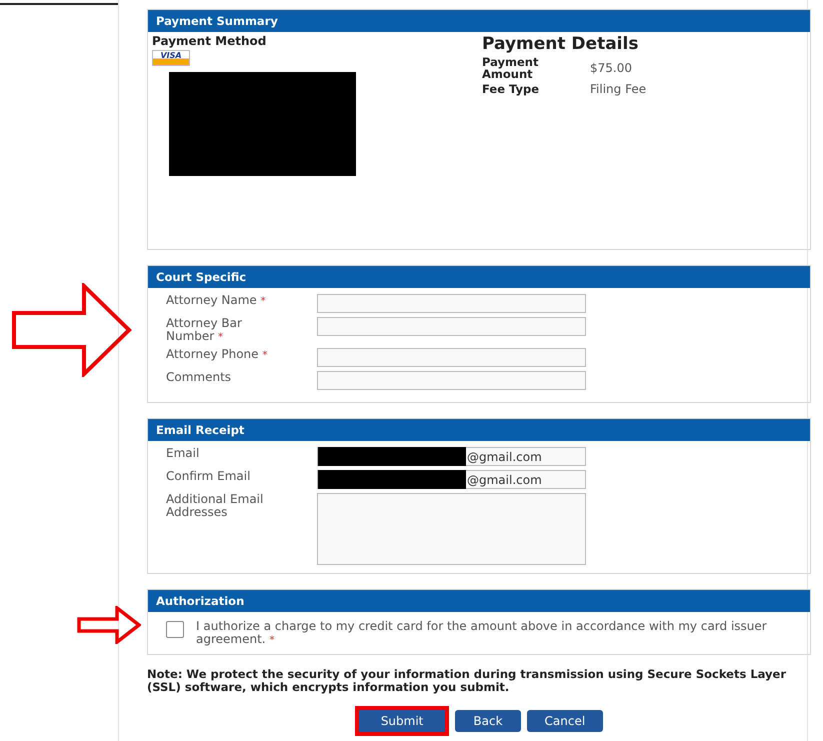  Describe the element at coordinates (210, 41) in the screenshot. I see `payment-method-label: Payment Method` at that location.